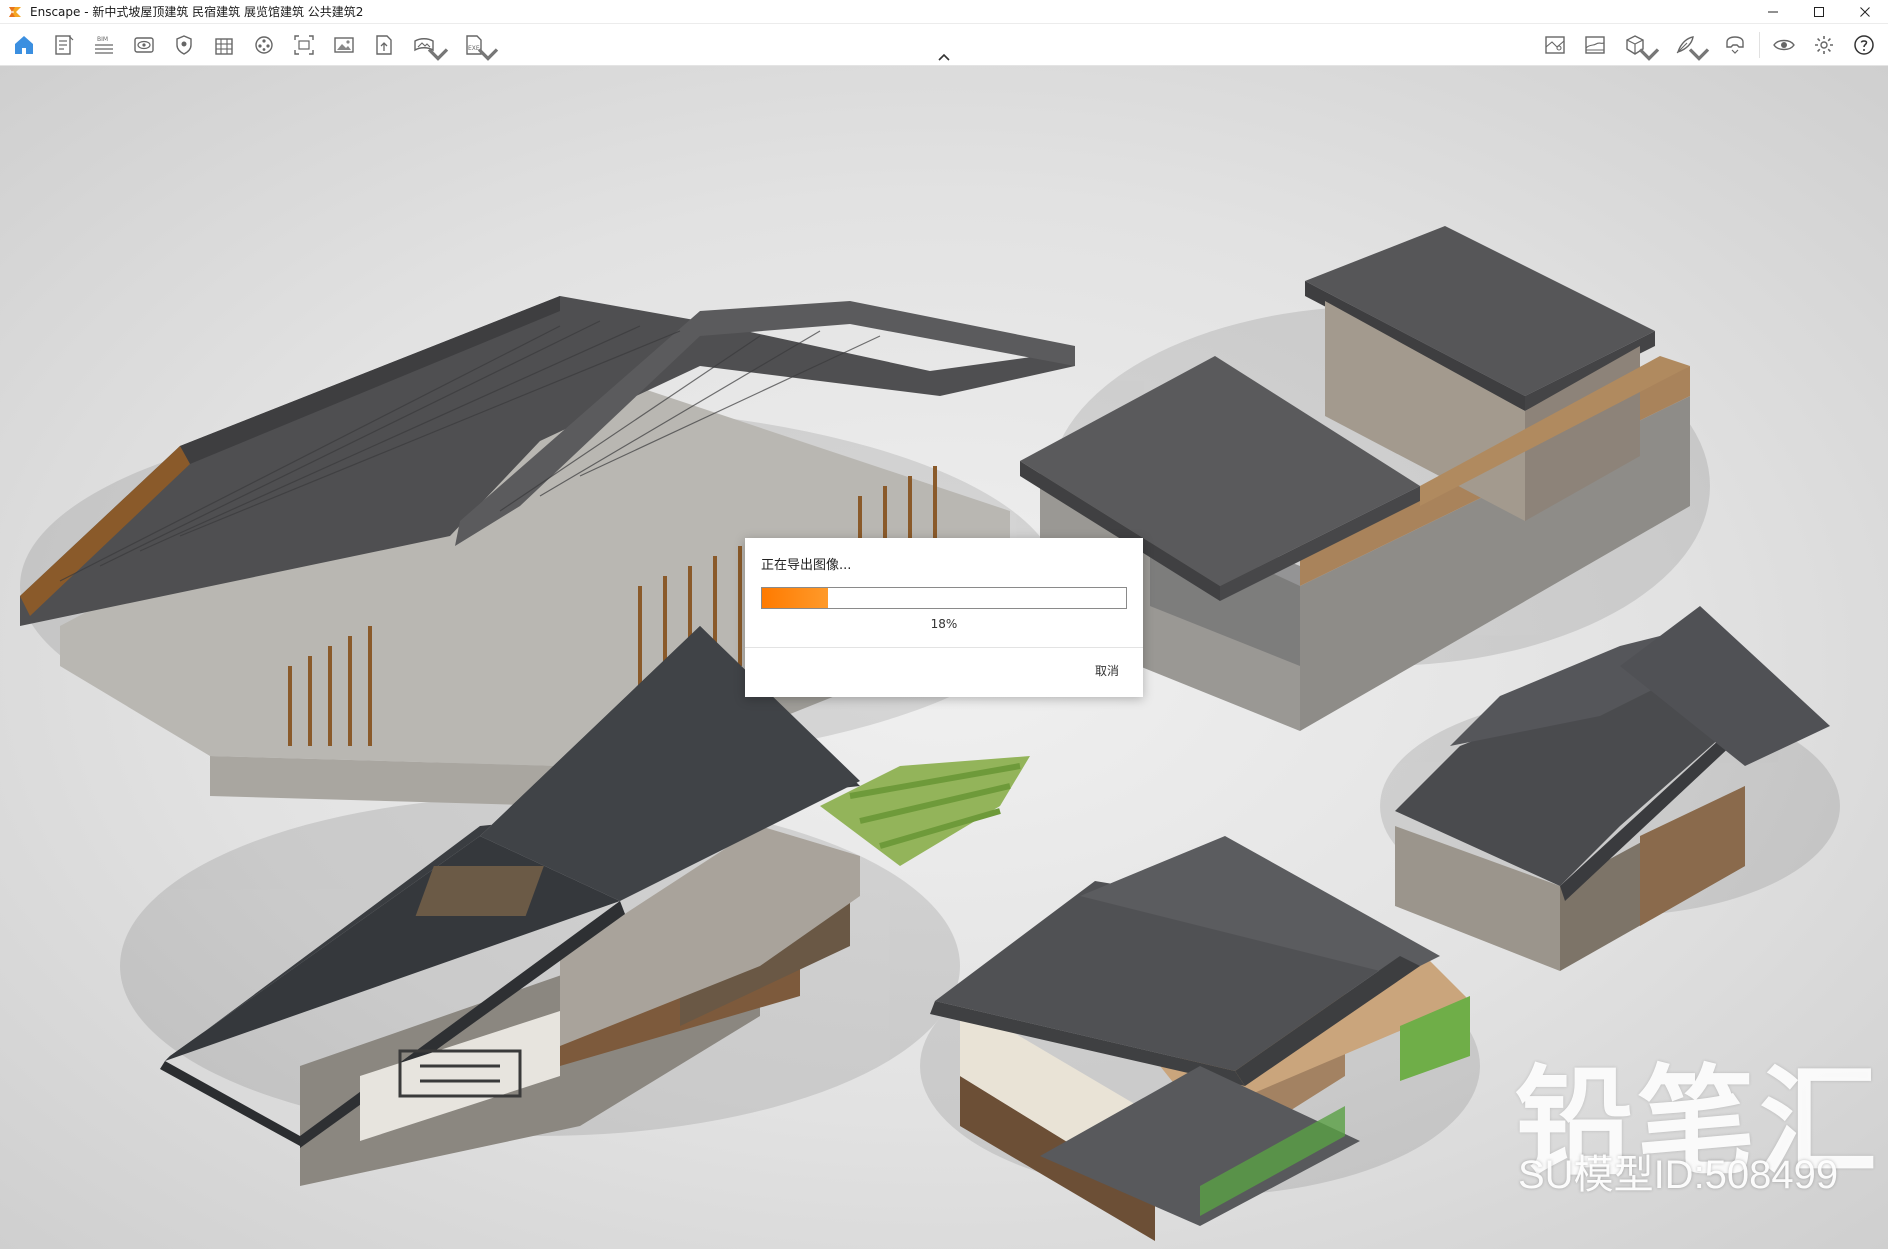  I want to click on panorama-button, so click(429, 45).